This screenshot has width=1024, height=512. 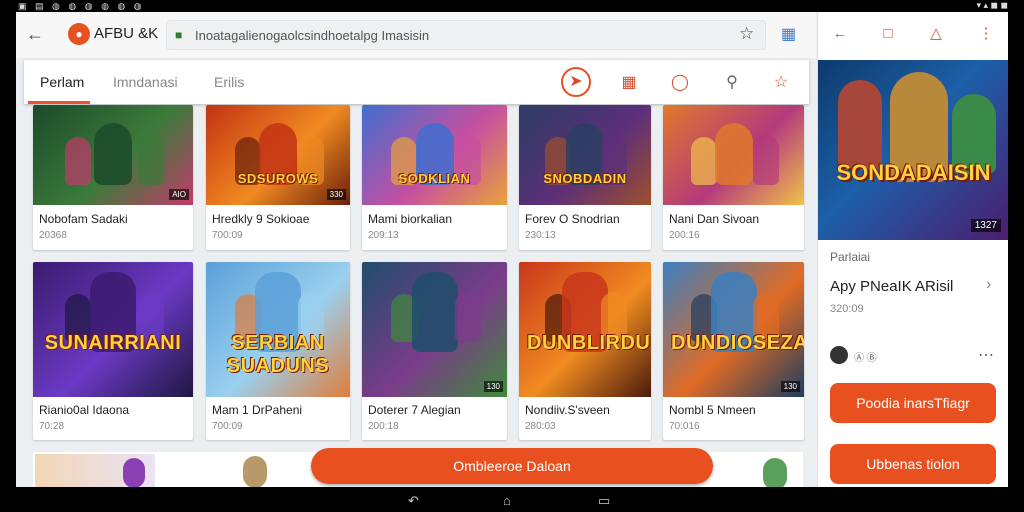 I want to click on duration-badge: 330, so click(x=336, y=194).